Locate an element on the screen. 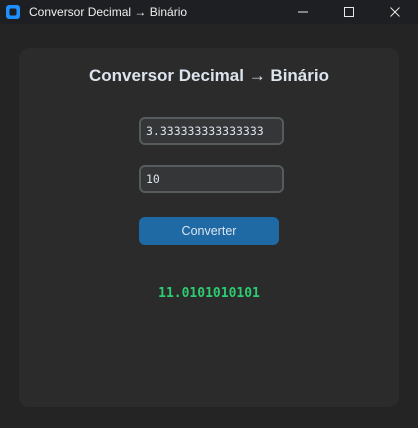 The image size is (418, 428). title-bar: Conversor Decimal → Binário is located at coordinates (209, 12).